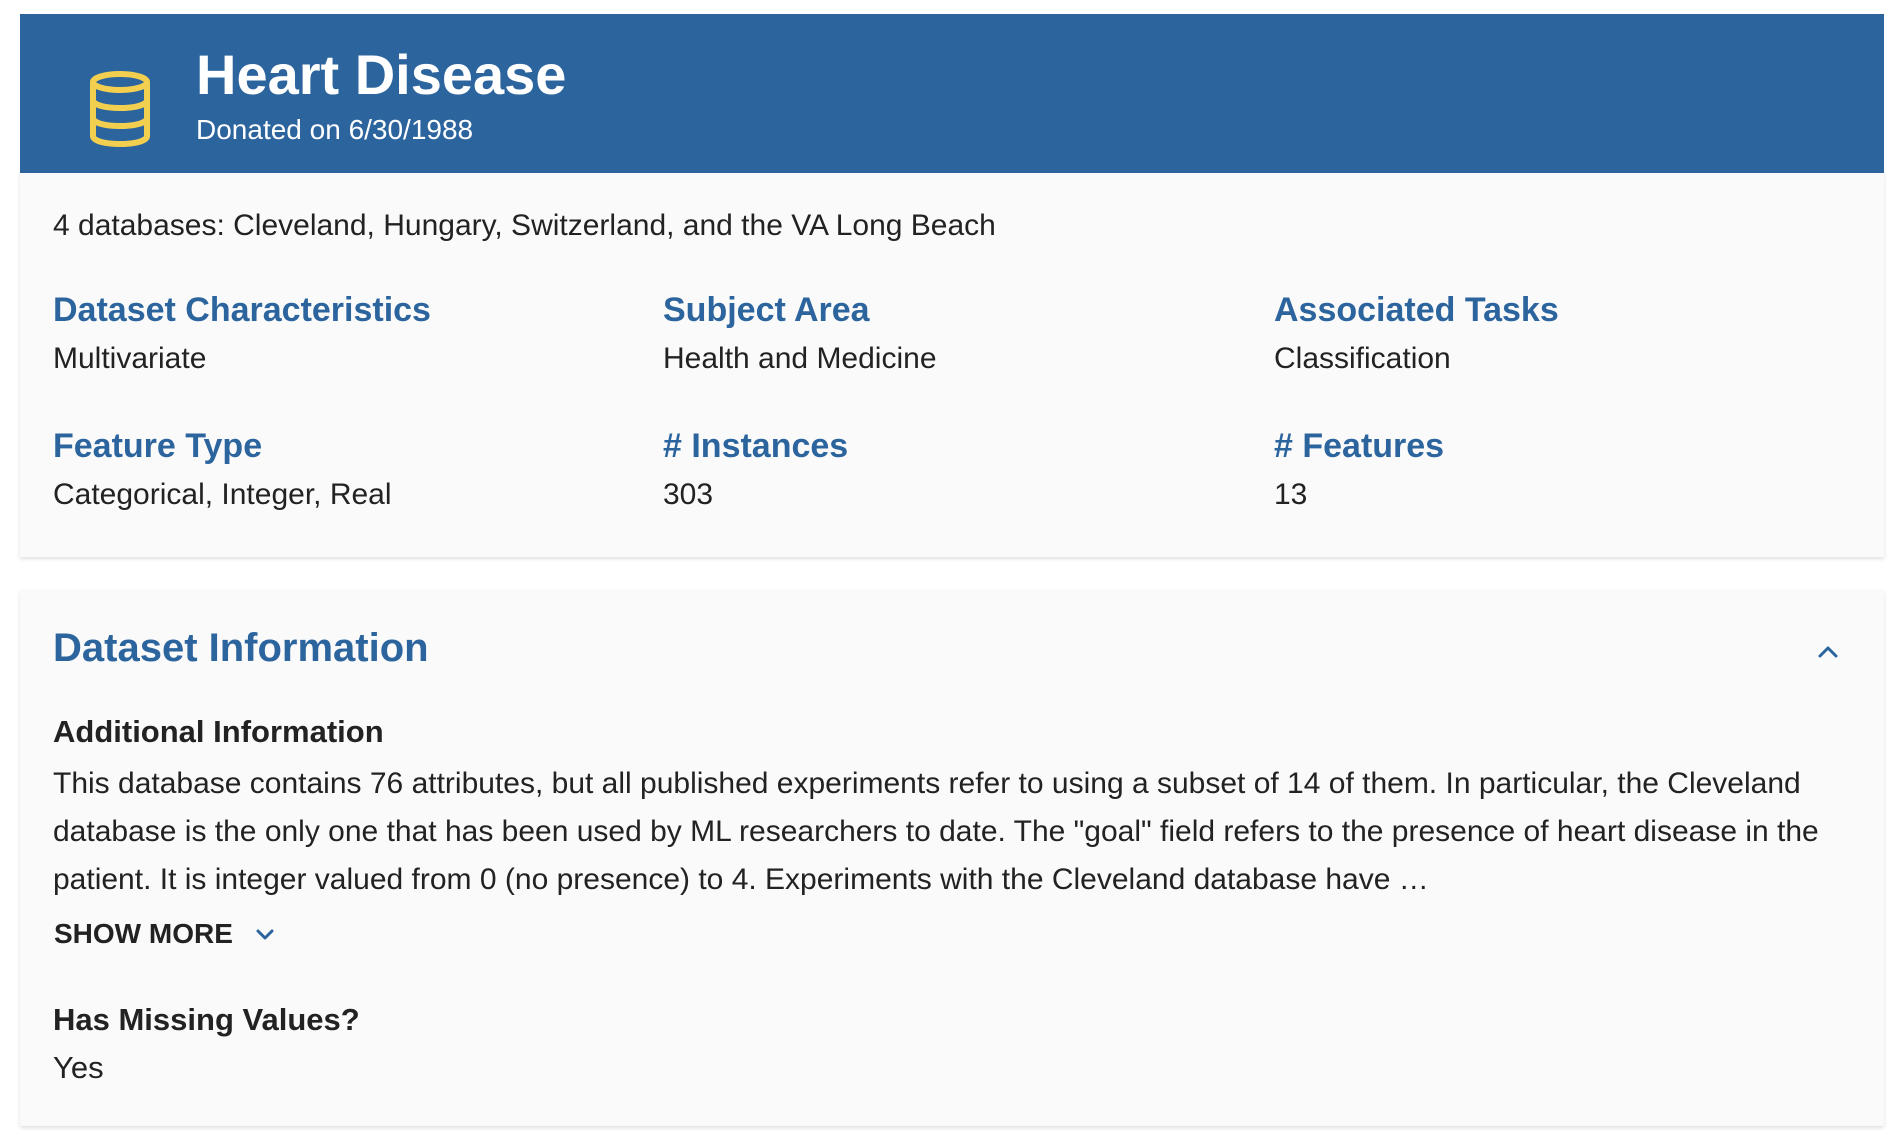 The height and width of the screenshot is (1138, 1896). I want to click on field-value: Categorical, Integer, Real, so click(222, 494).